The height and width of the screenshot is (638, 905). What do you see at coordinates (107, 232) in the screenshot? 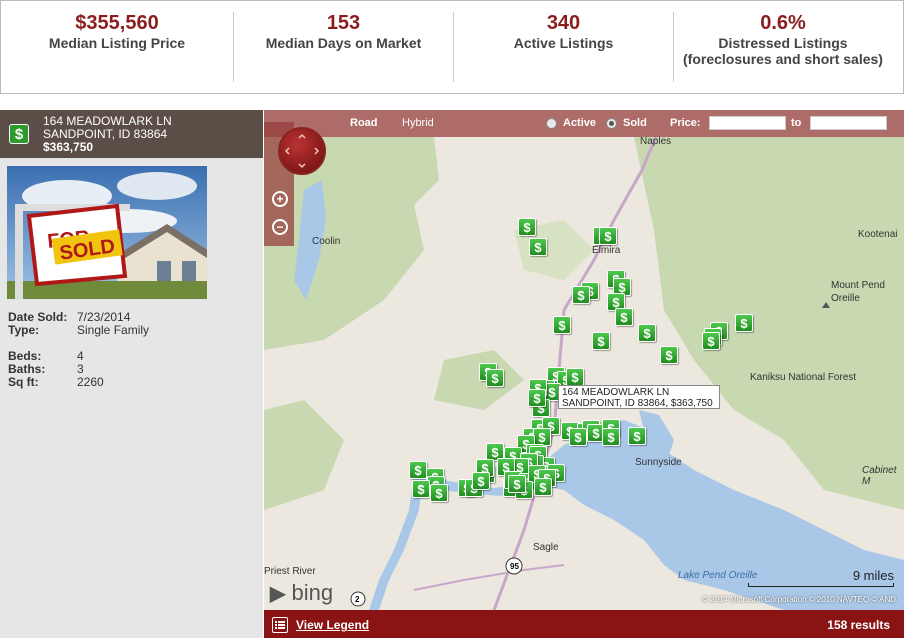
I see `property-photo: FOR SOLD` at bounding box center [107, 232].